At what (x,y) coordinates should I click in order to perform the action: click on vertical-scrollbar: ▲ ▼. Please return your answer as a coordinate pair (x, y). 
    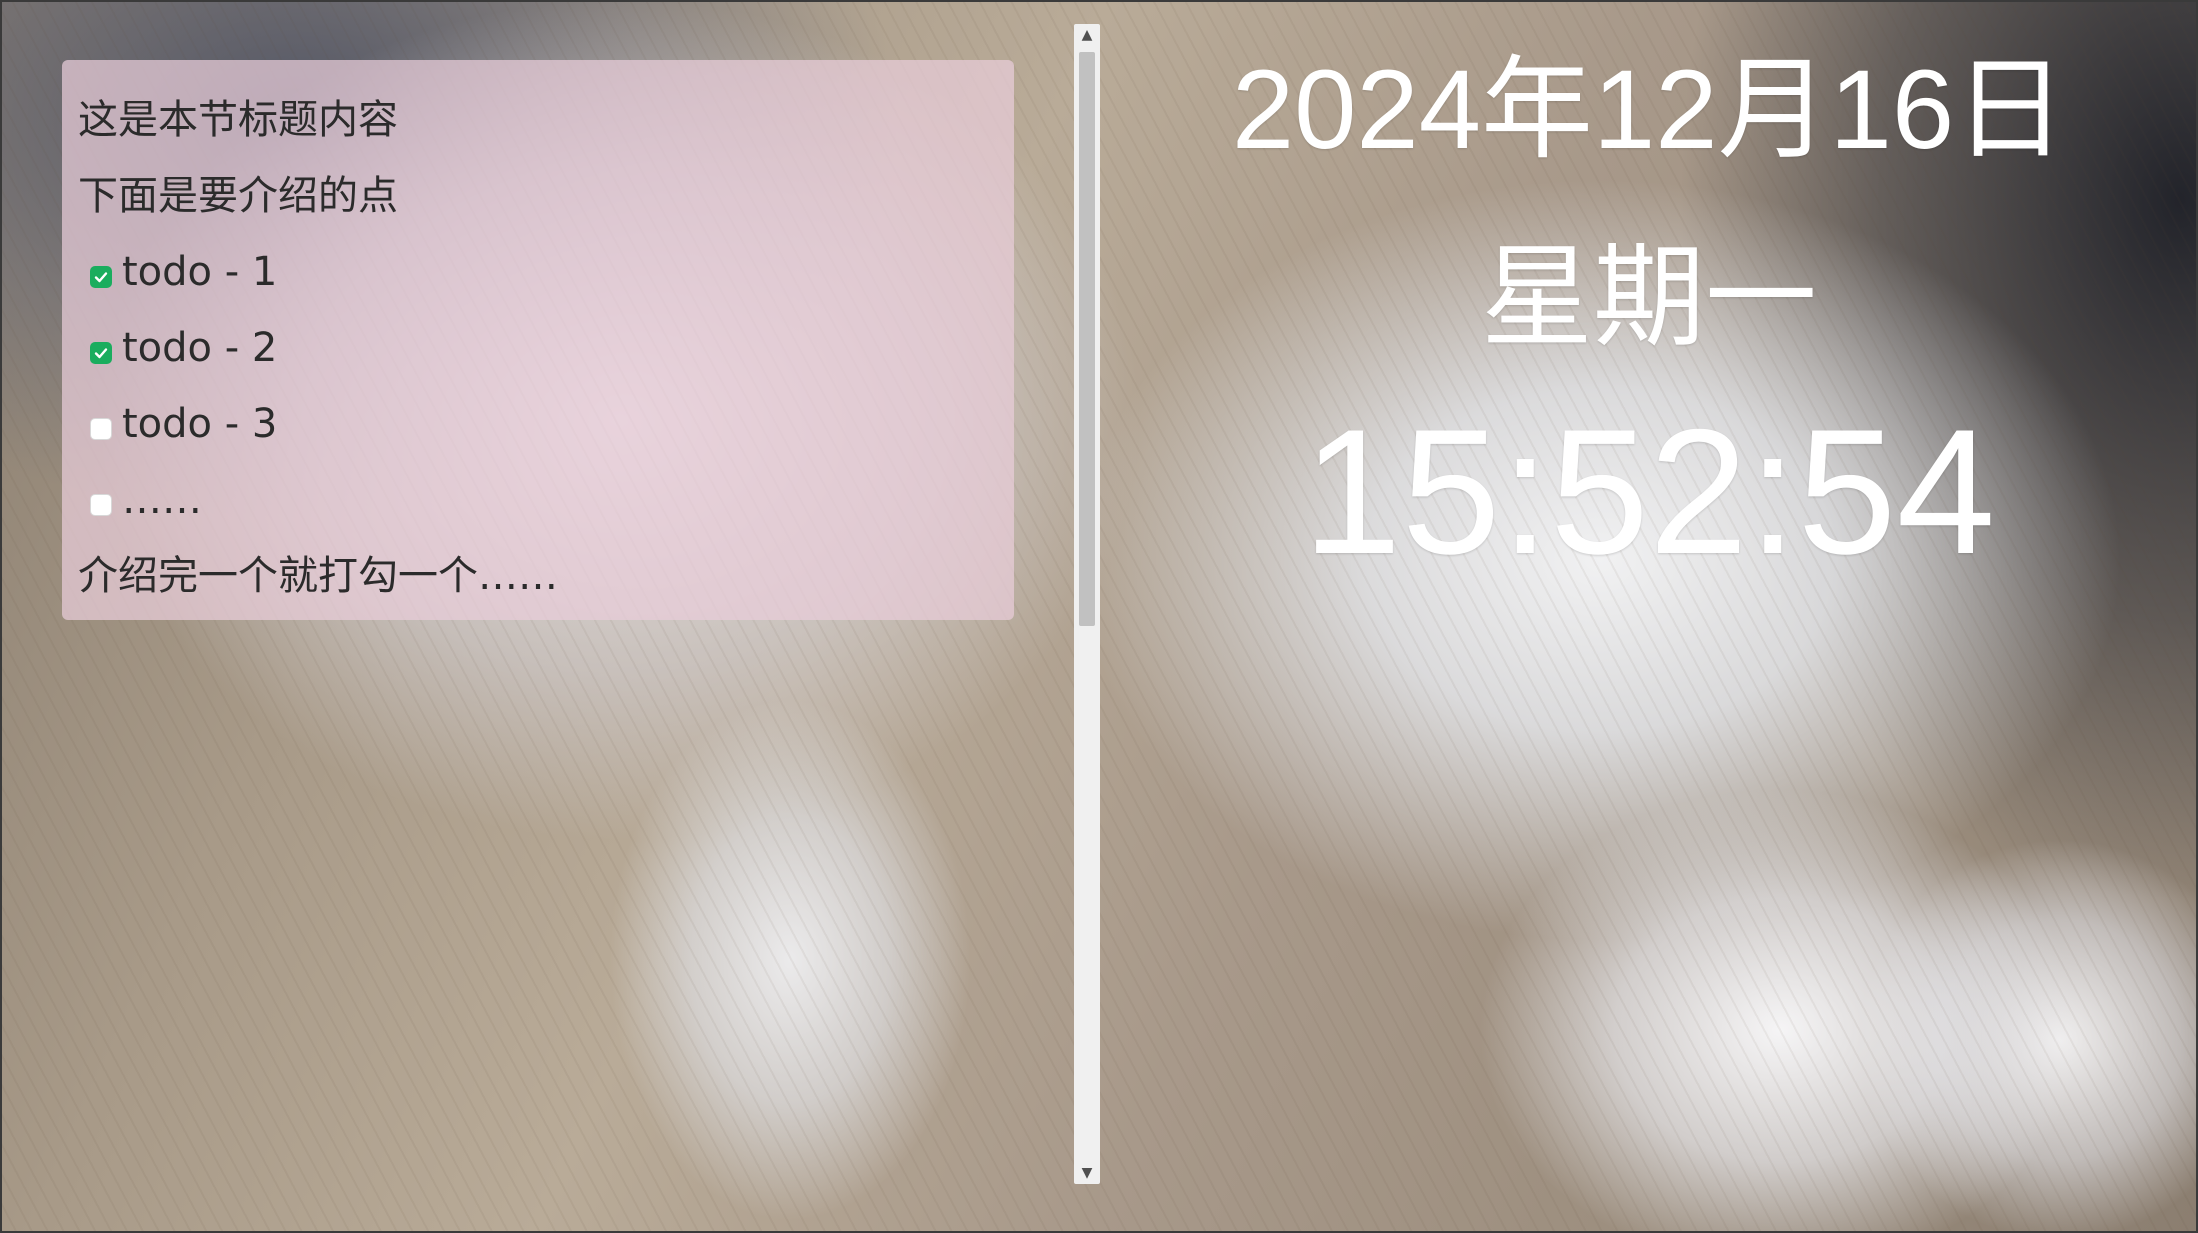
    Looking at the image, I should click on (1087, 604).